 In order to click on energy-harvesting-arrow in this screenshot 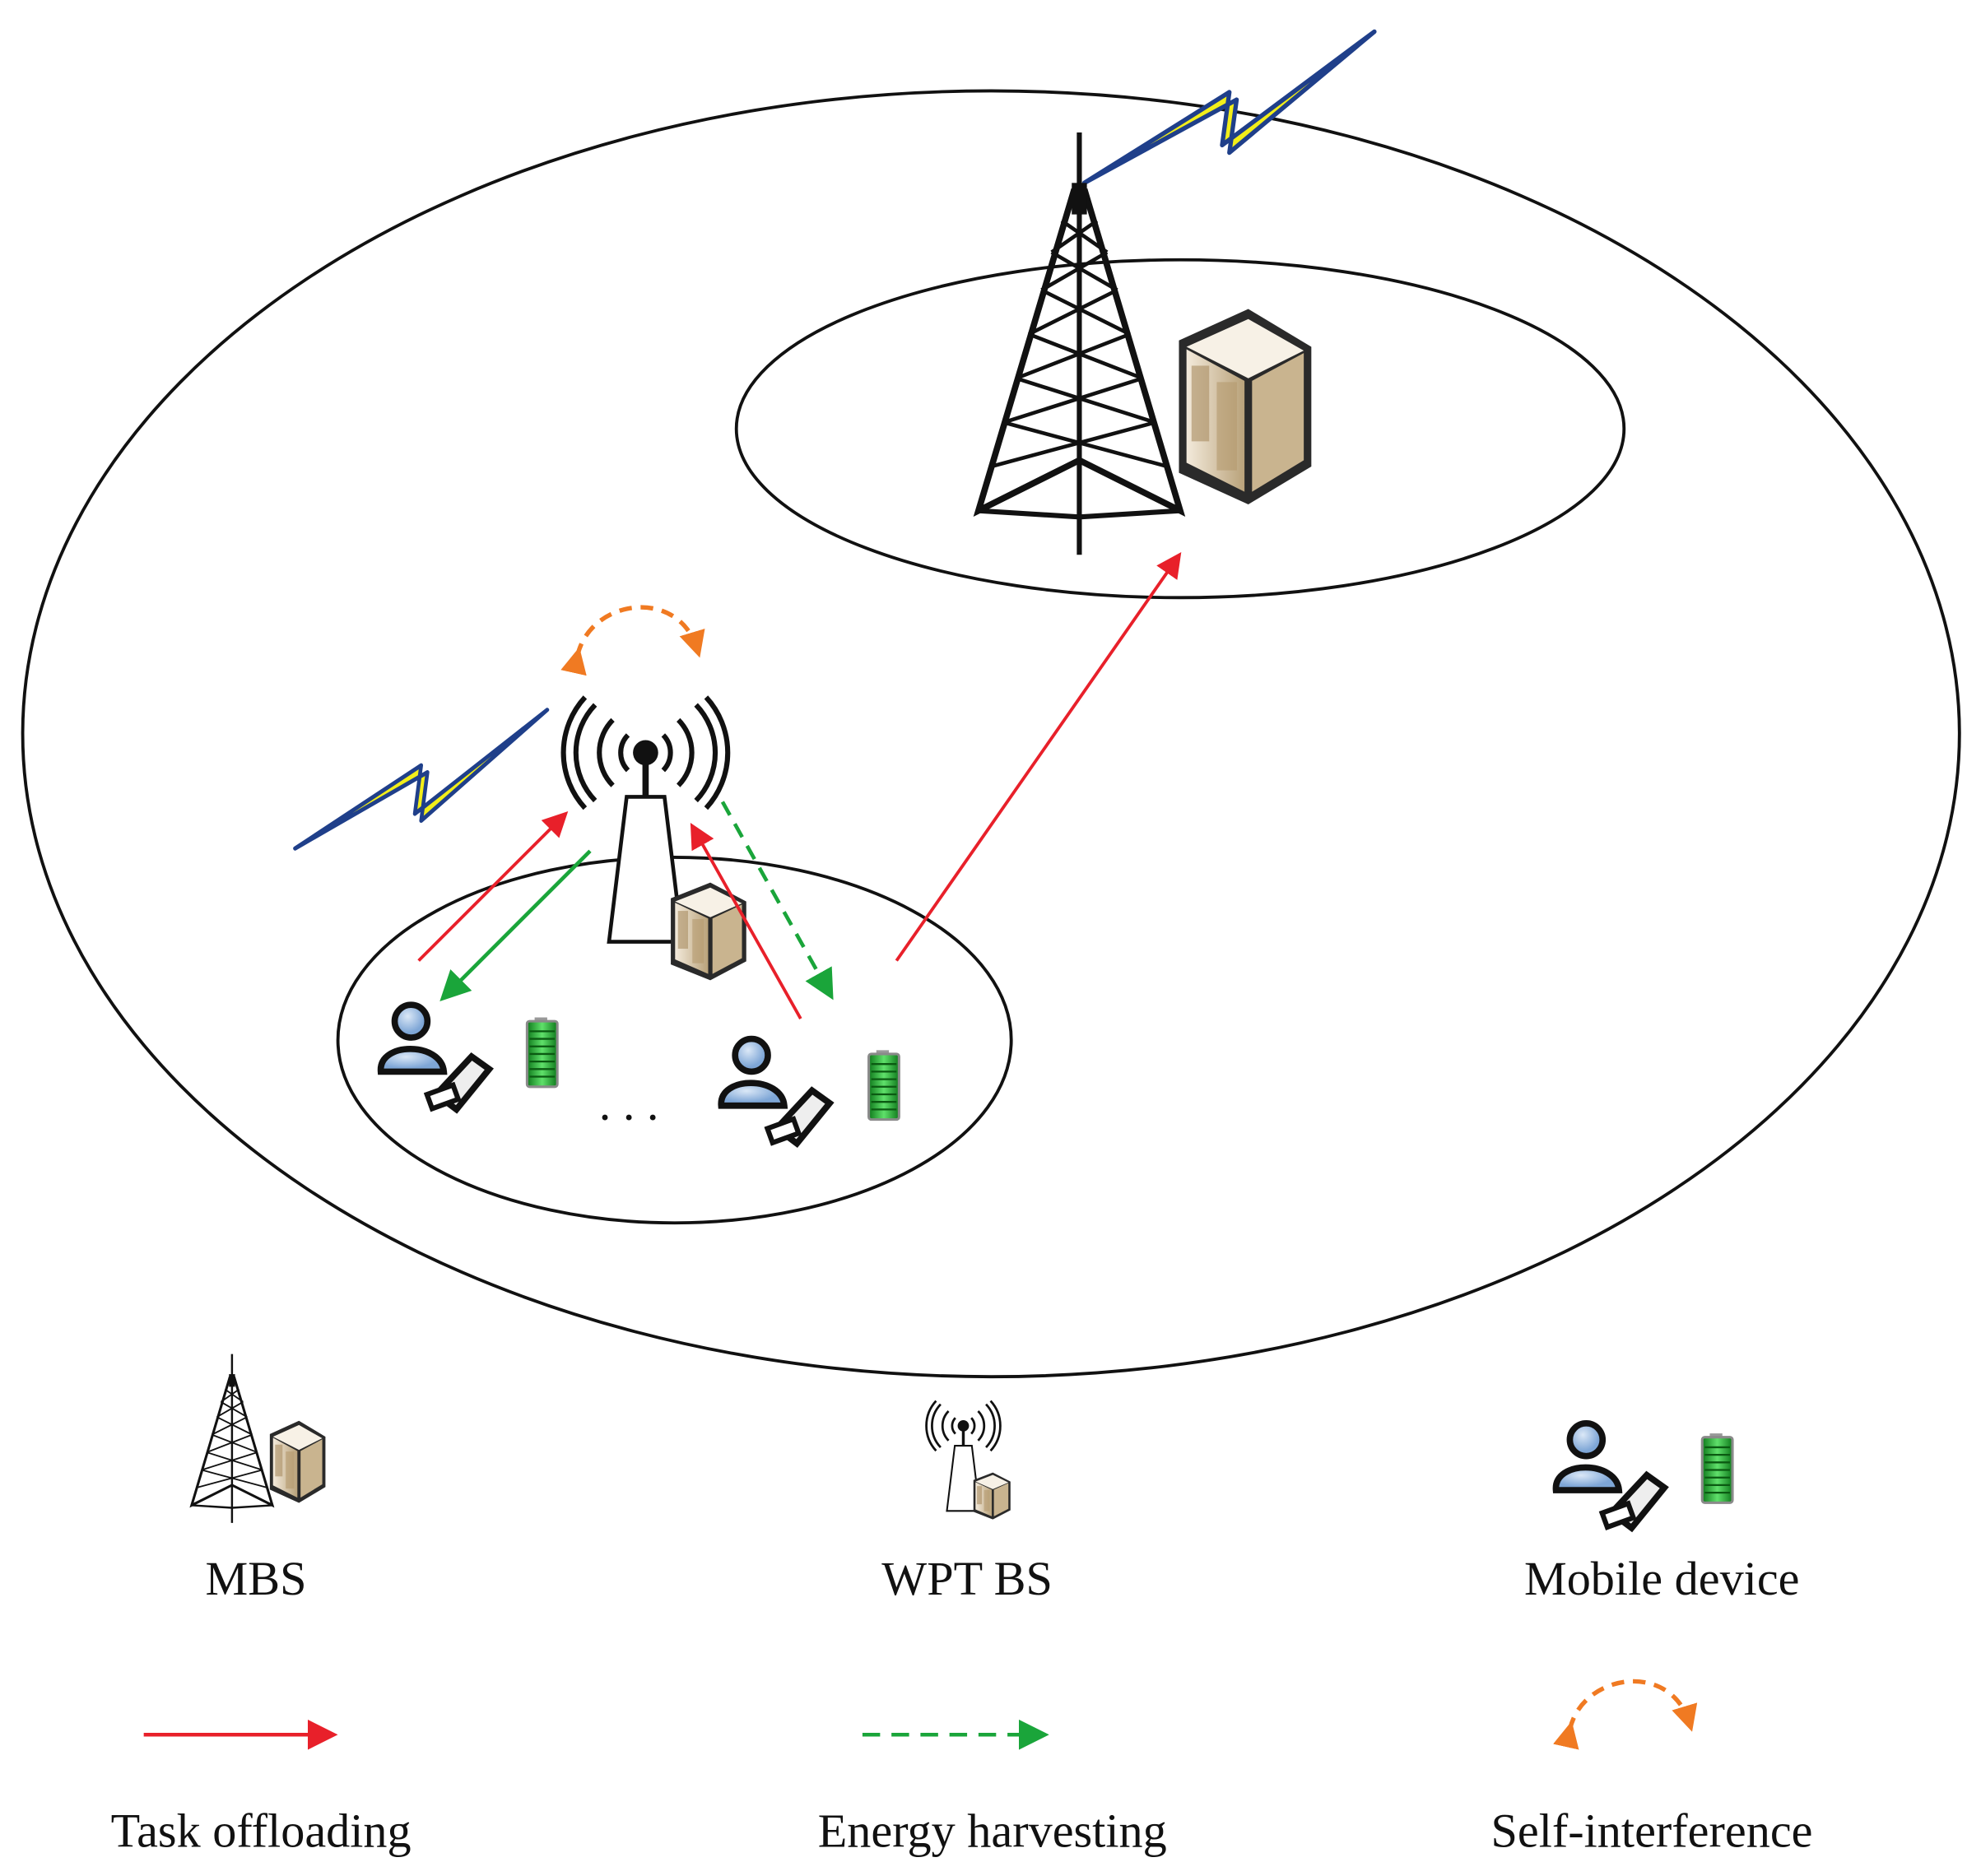, I will do `click(515, 925)`.